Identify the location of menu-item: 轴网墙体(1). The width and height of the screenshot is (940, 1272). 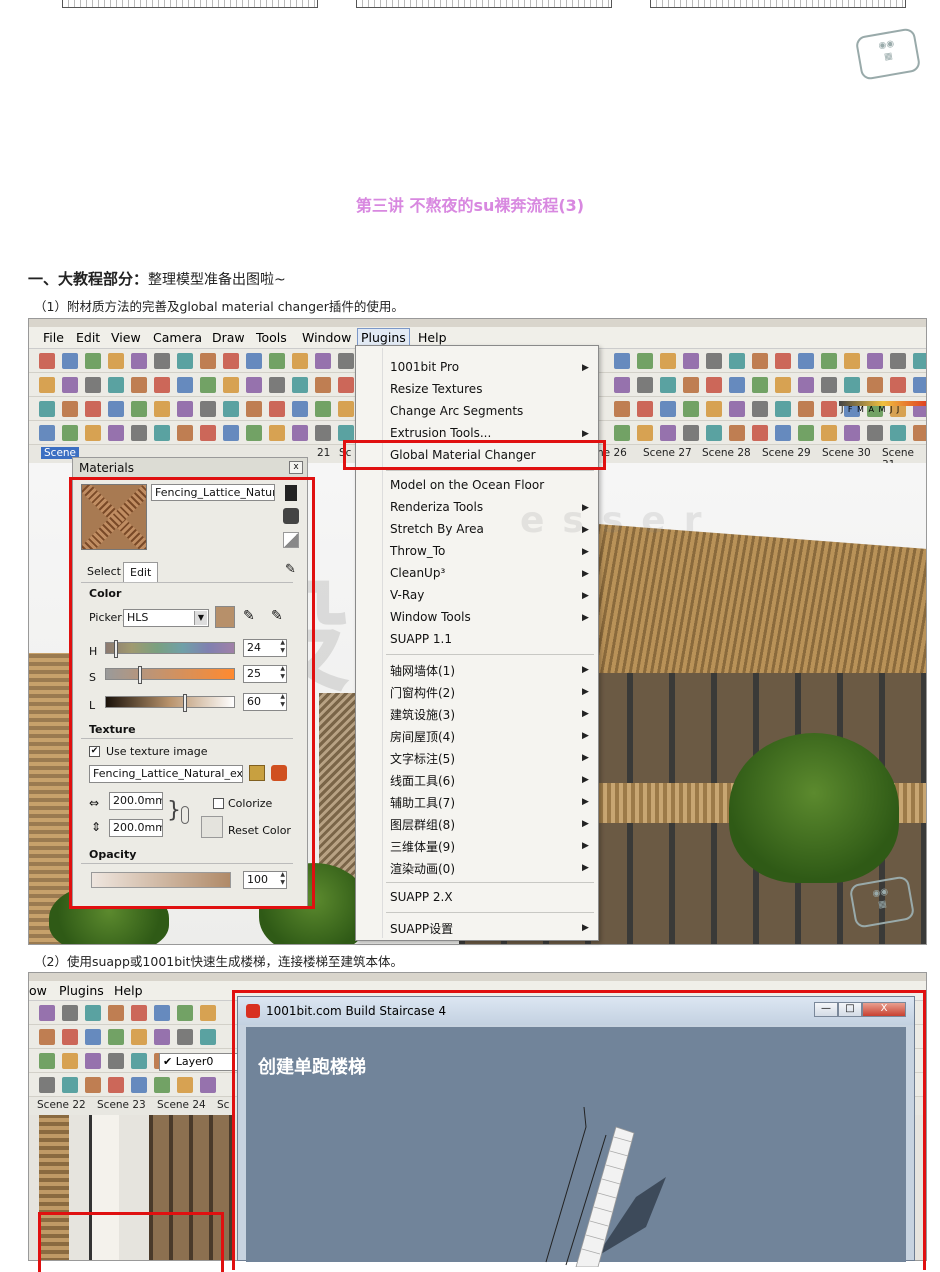
(422, 670).